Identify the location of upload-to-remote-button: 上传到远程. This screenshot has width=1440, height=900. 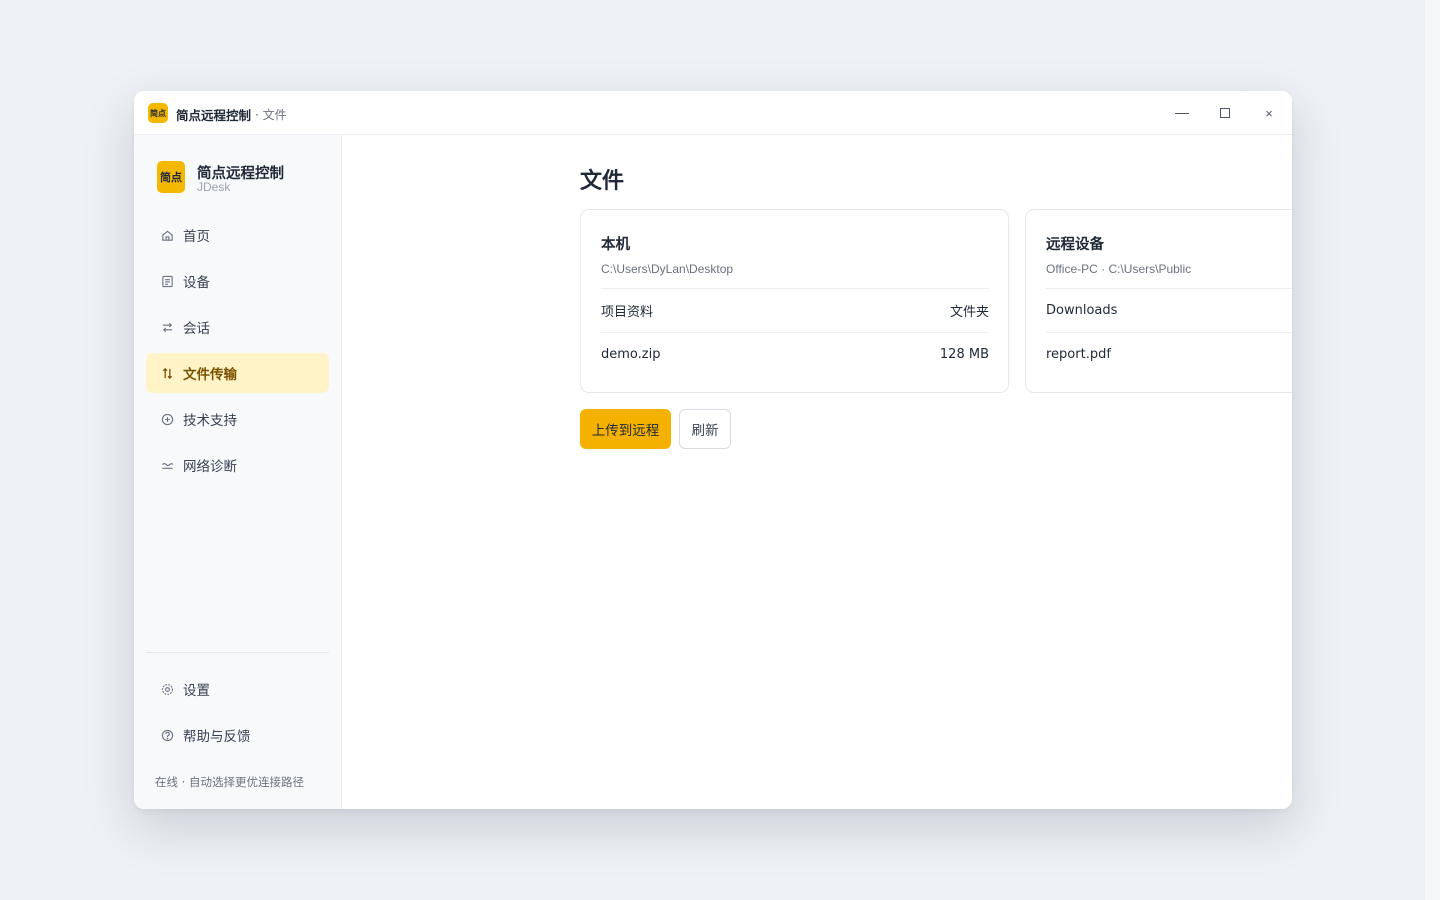
(625, 429).